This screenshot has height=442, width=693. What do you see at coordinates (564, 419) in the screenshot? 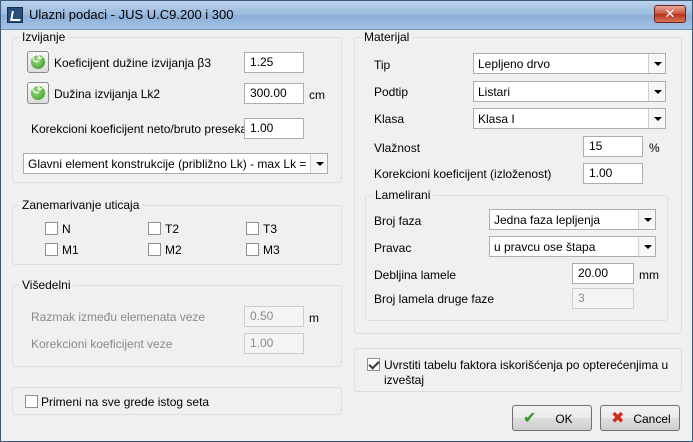
I see `ok-button-label: OK` at bounding box center [564, 419].